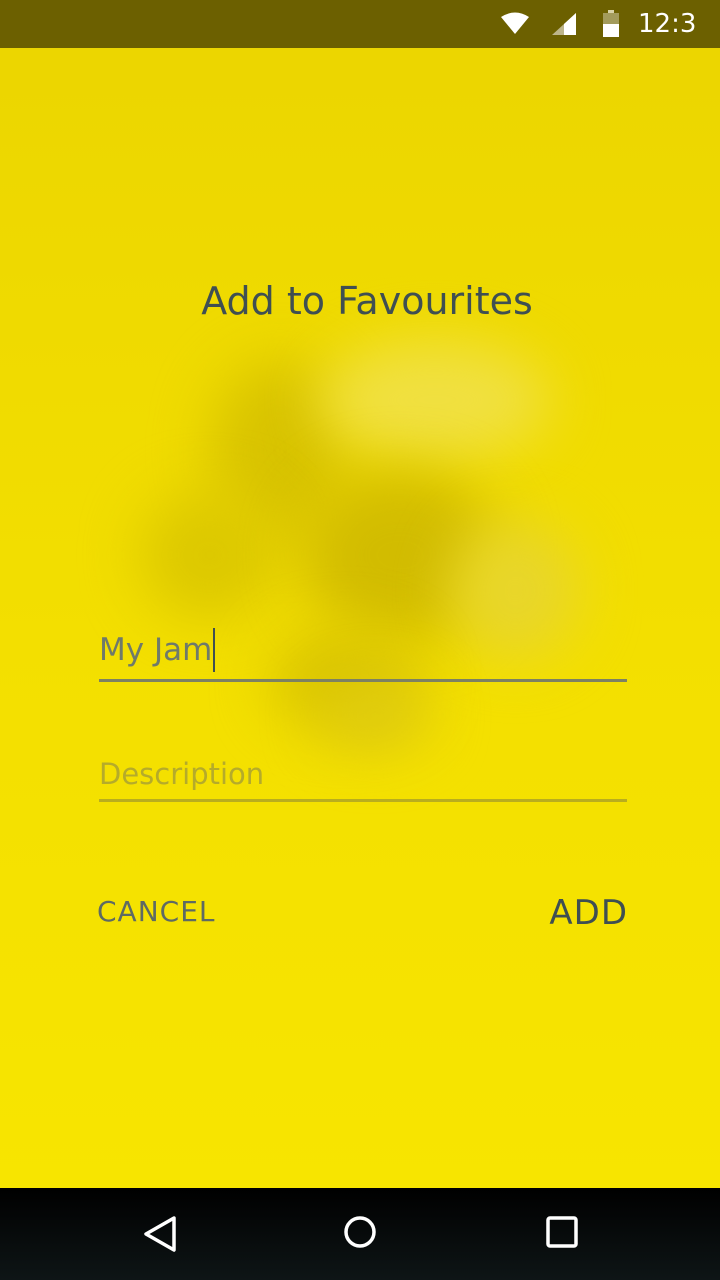 This screenshot has height=1280, width=720. Describe the element at coordinates (360, 24) in the screenshot. I see `status-bar: 12:3` at that location.